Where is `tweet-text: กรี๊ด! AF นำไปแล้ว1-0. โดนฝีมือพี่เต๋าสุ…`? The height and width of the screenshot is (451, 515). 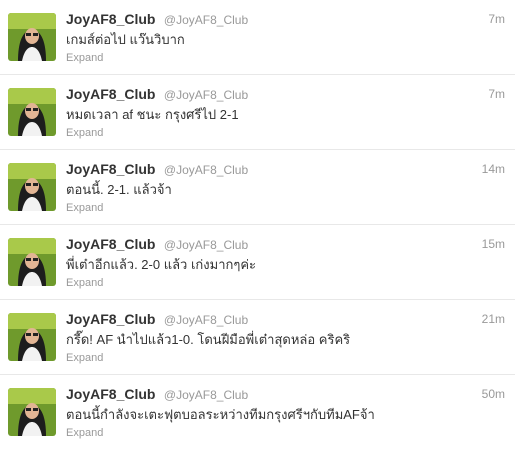 tweet-text: กรี๊ด! AF นำไปแล้ว1-0. โดนฝีมือพี่เต๋าสุ… is located at coordinates (208, 339).